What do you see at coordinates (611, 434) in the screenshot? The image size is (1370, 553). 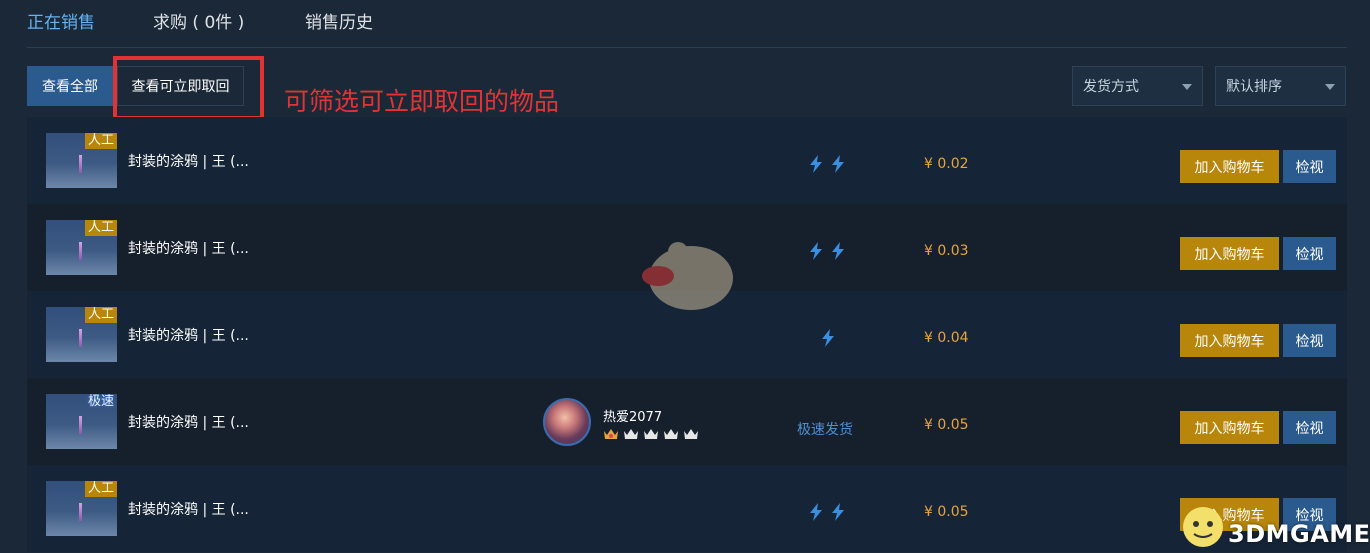 I see `crown-gold-icon` at bounding box center [611, 434].